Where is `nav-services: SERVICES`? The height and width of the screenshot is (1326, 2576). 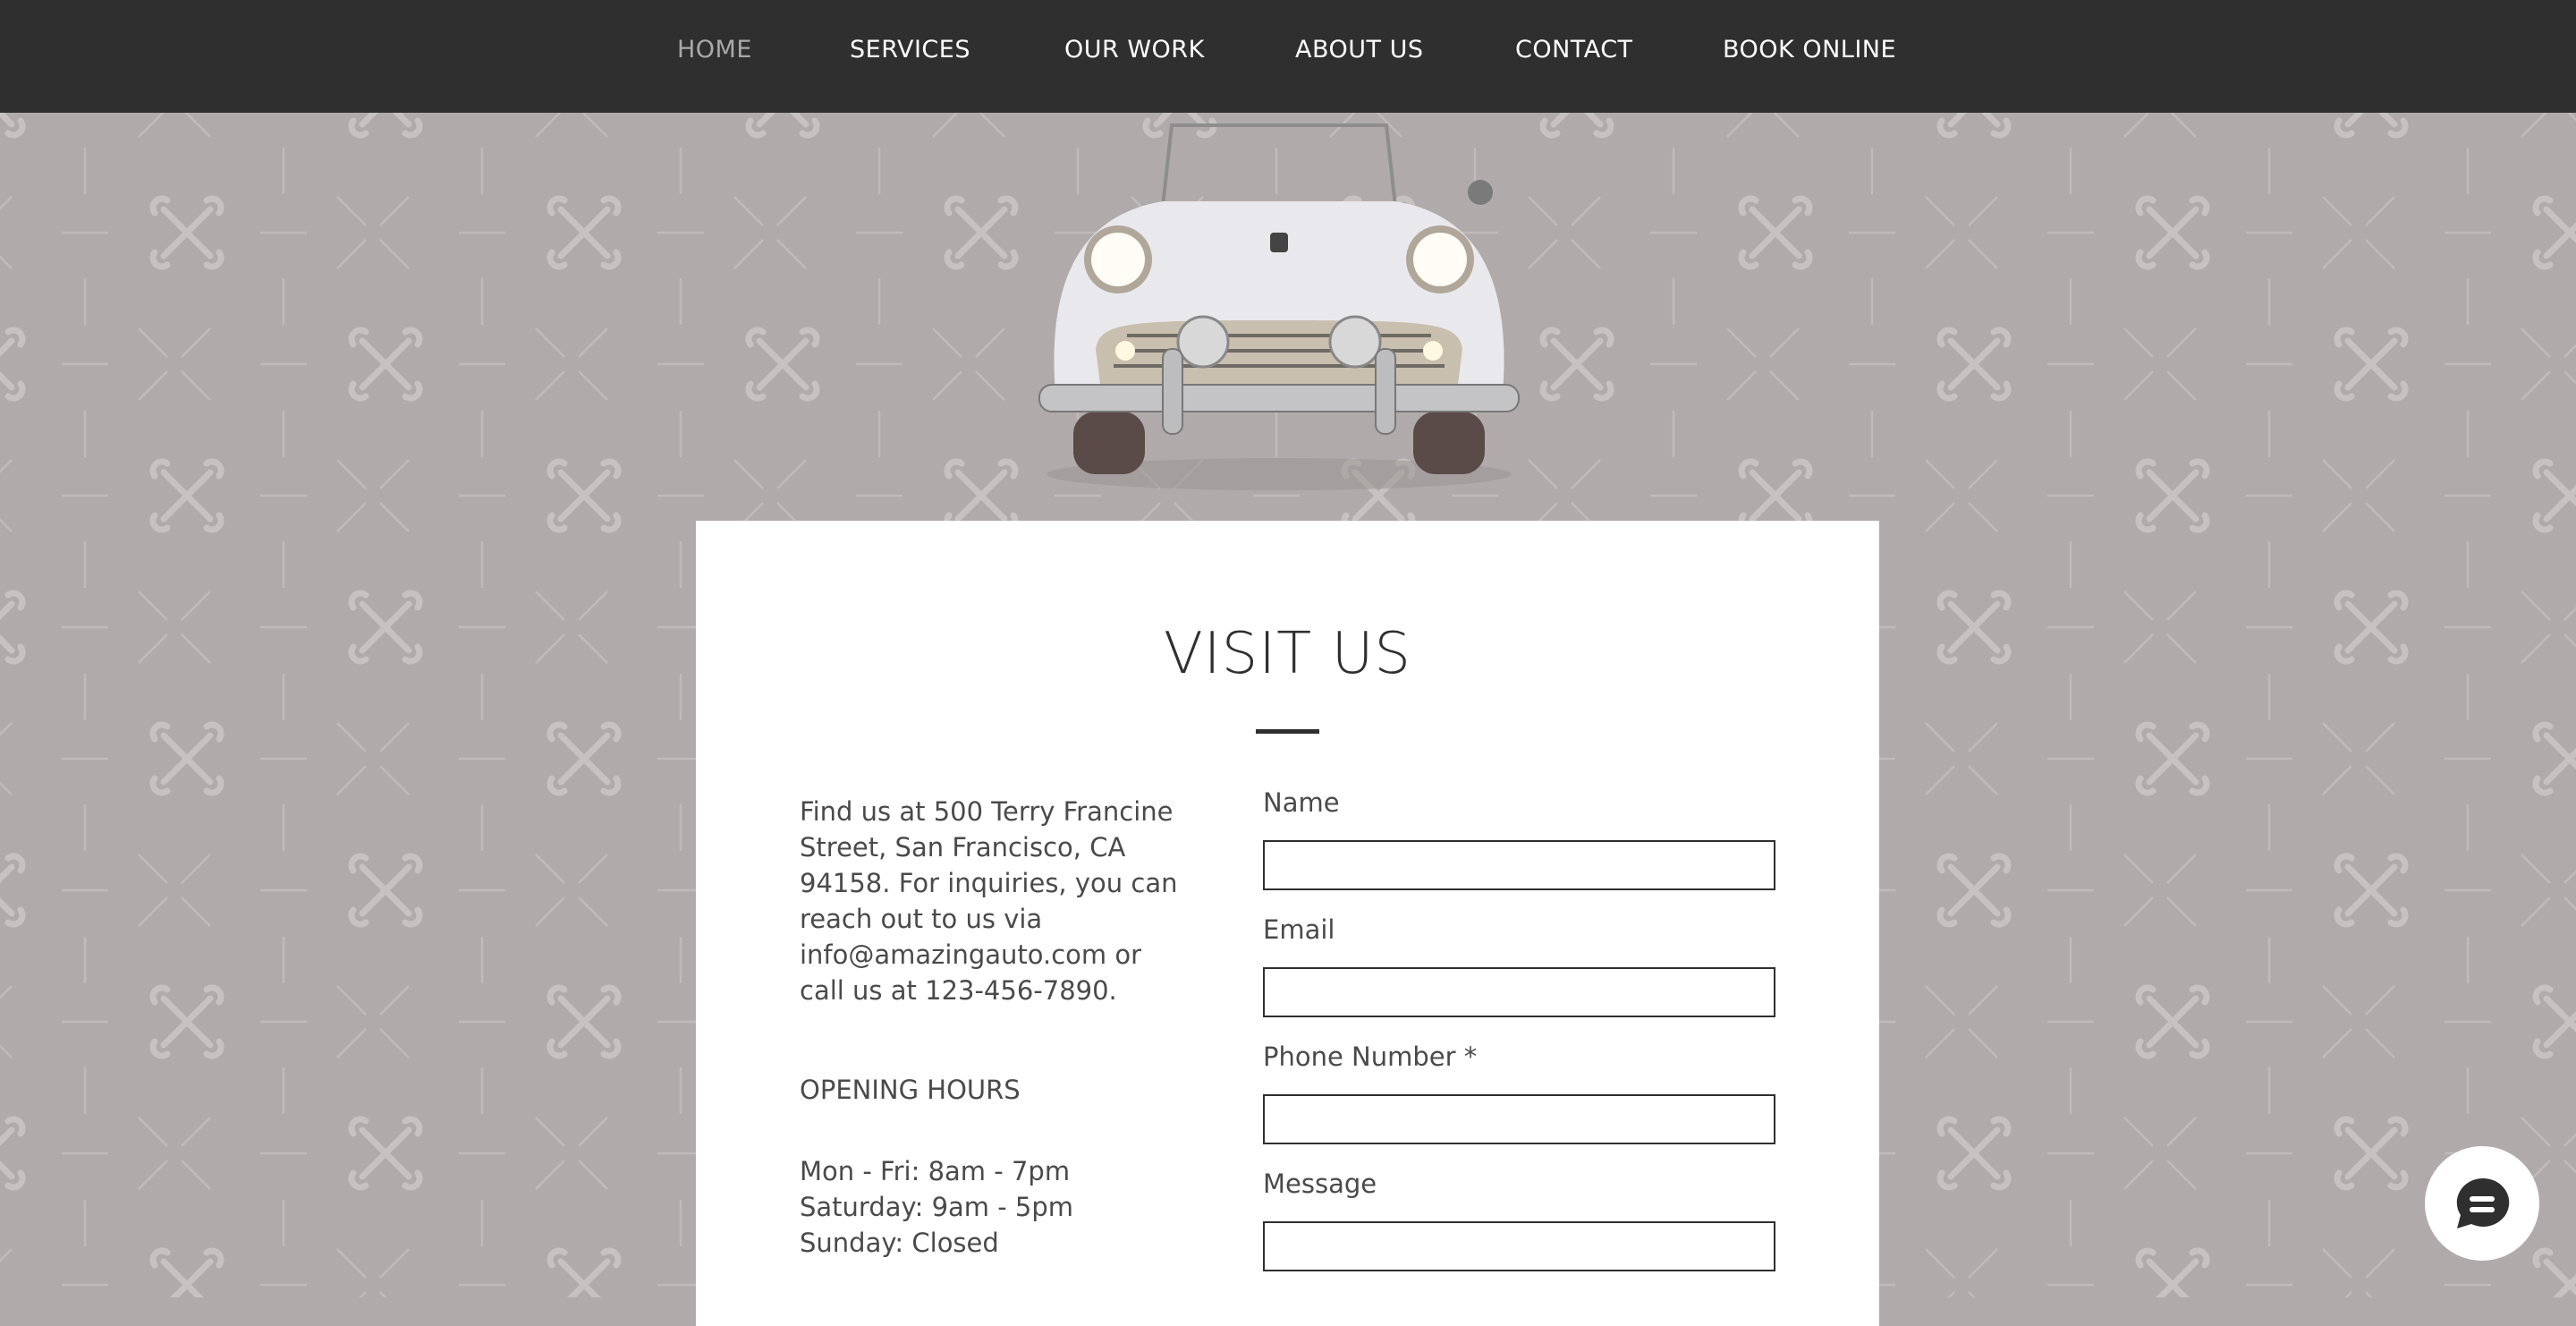
nav-services: SERVICES is located at coordinates (910, 50).